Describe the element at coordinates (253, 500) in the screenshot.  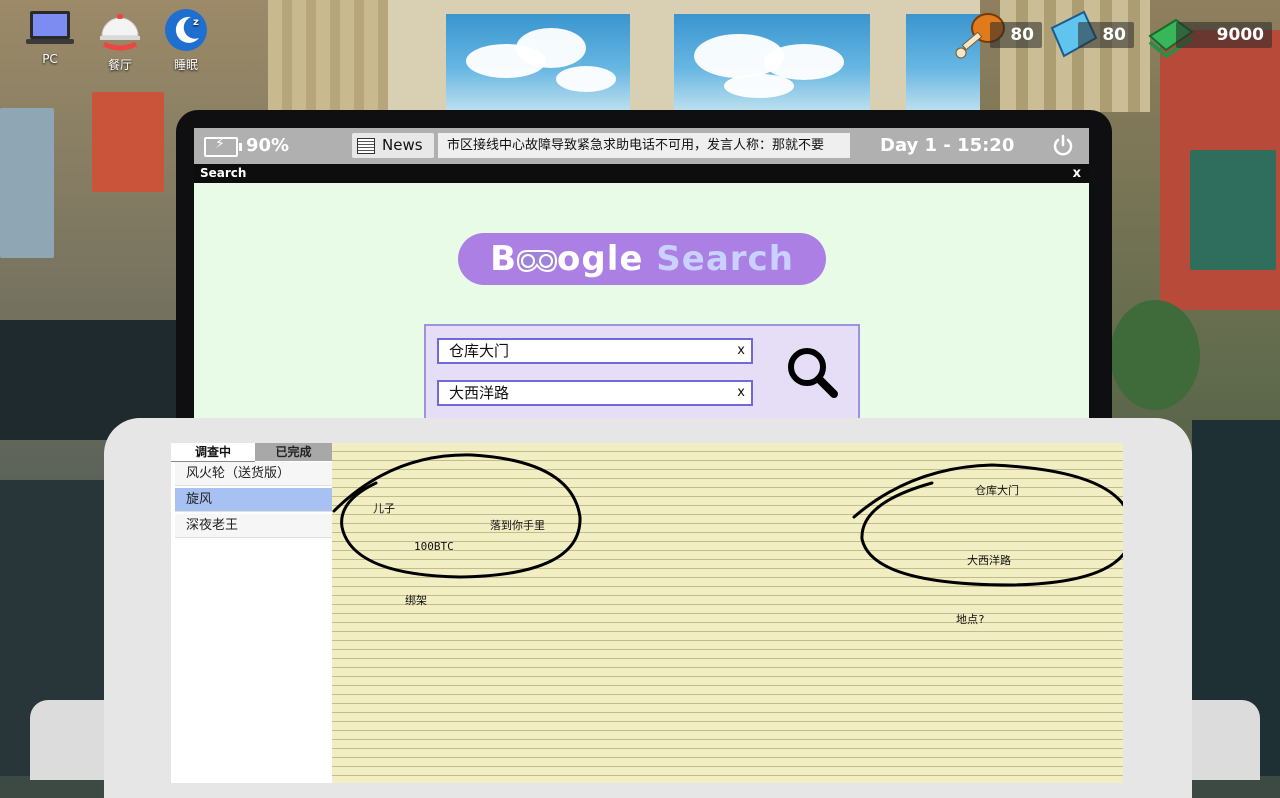
I see `case-item-selected: 旋风` at that location.